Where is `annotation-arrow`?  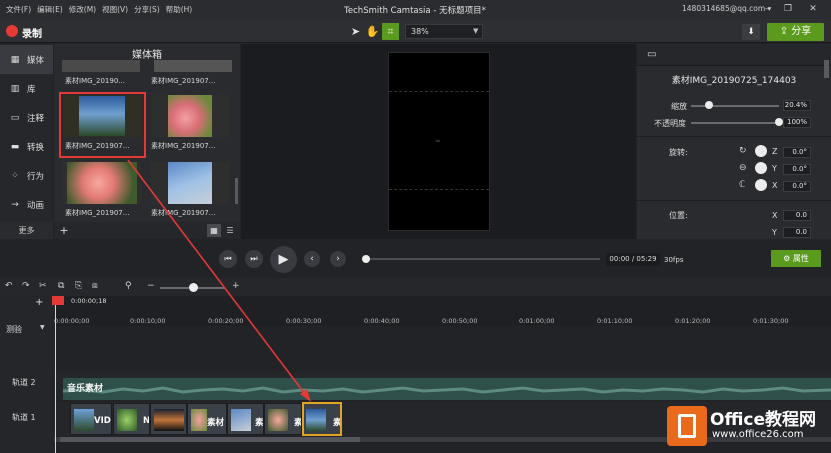
annotation-arrow is located at coordinates (219, 280).